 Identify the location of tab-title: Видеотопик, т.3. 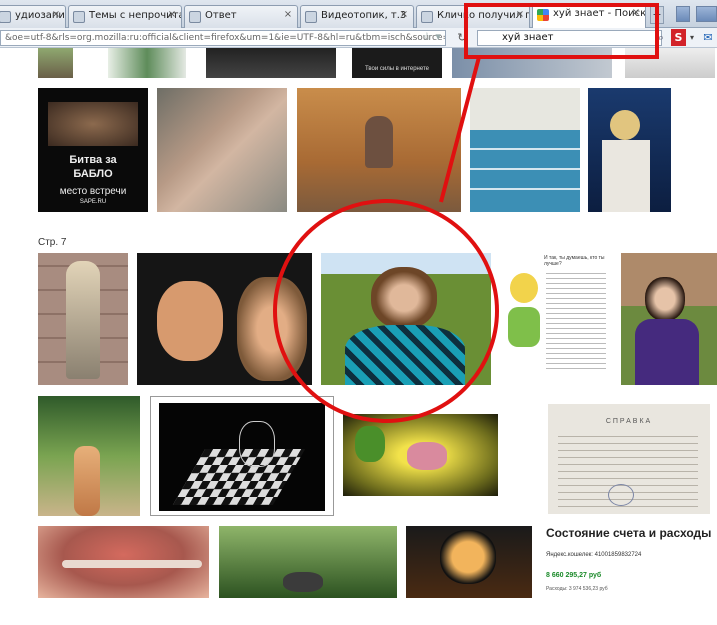
(364, 15).